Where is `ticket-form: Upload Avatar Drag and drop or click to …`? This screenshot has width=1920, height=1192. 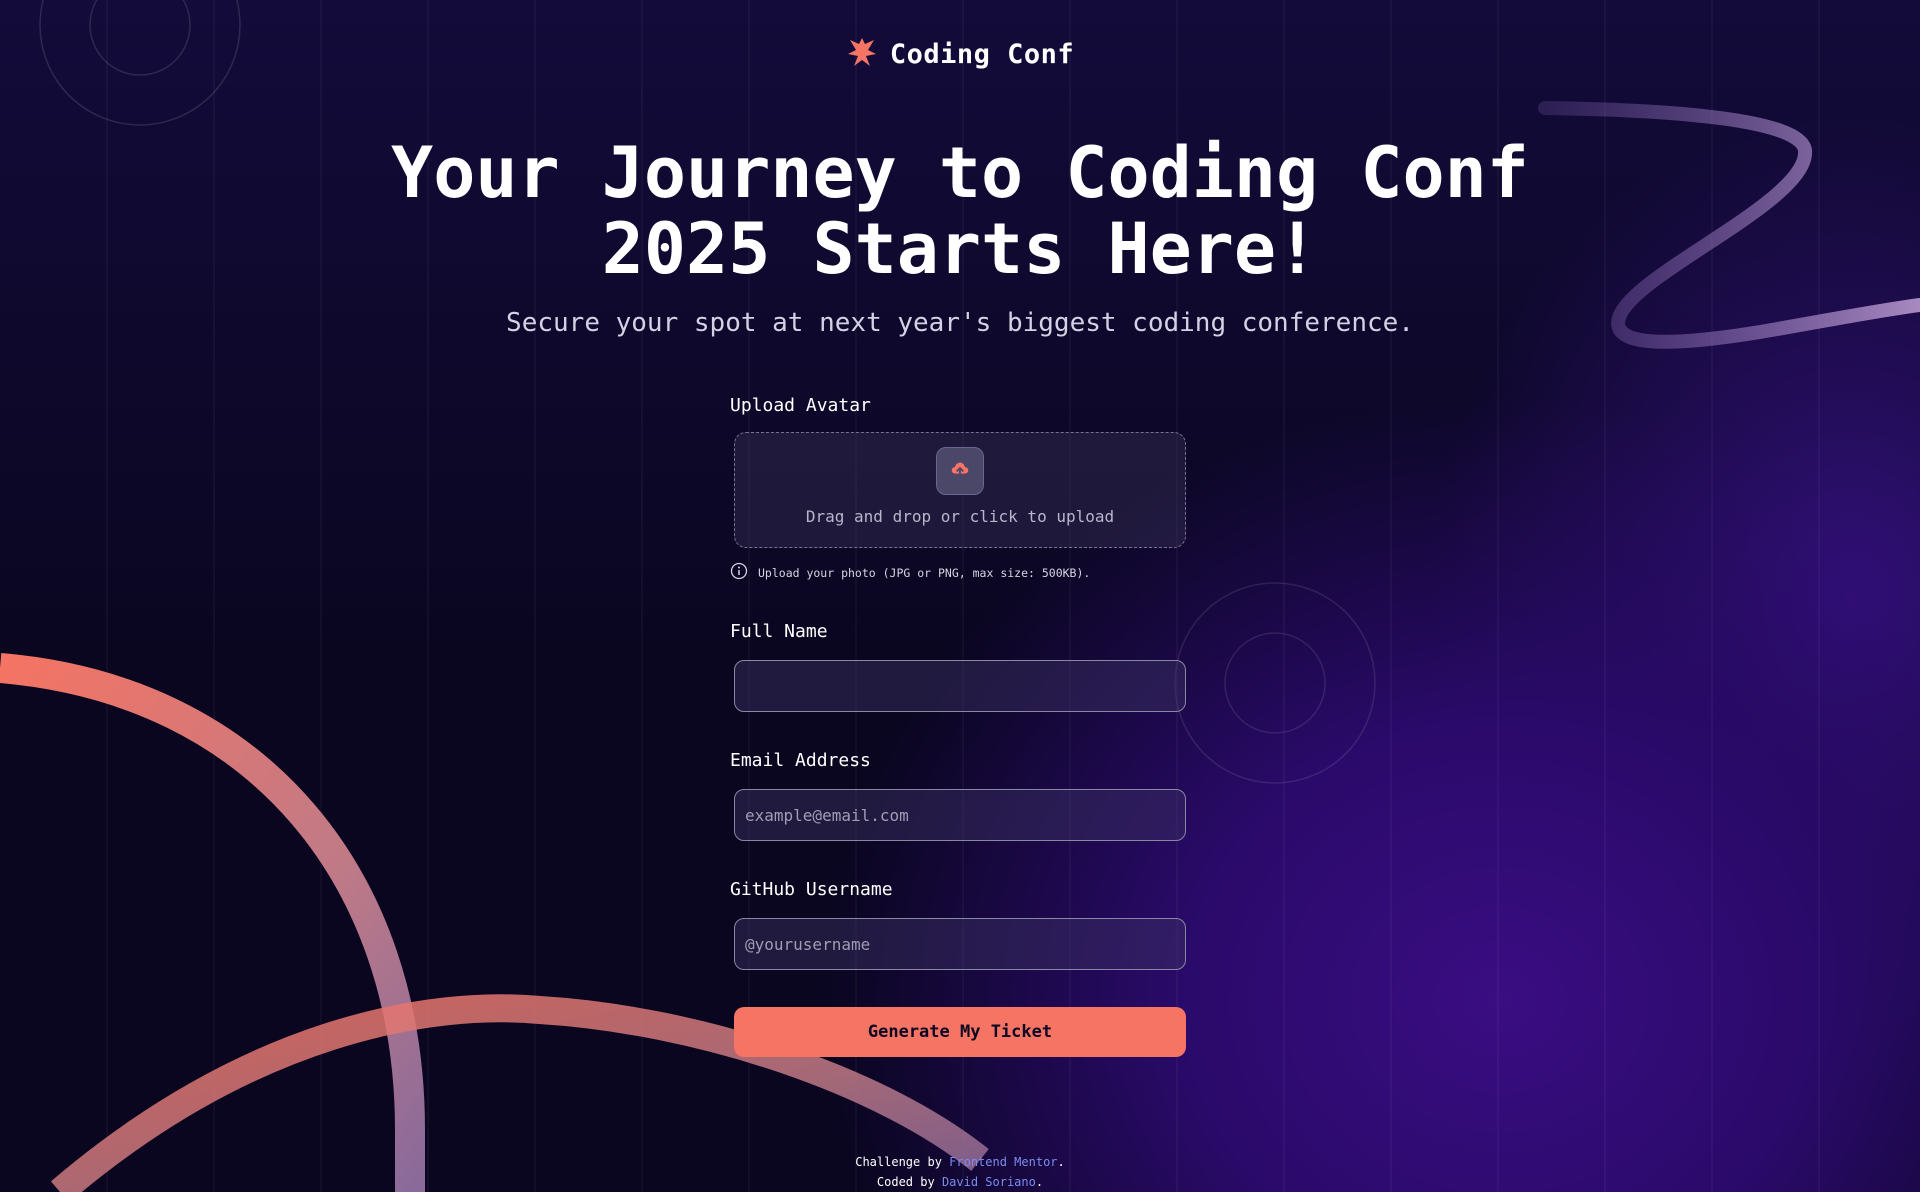
ticket-form: Upload Avatar Drag and drop or click to … is located at coordinates (960, 726).